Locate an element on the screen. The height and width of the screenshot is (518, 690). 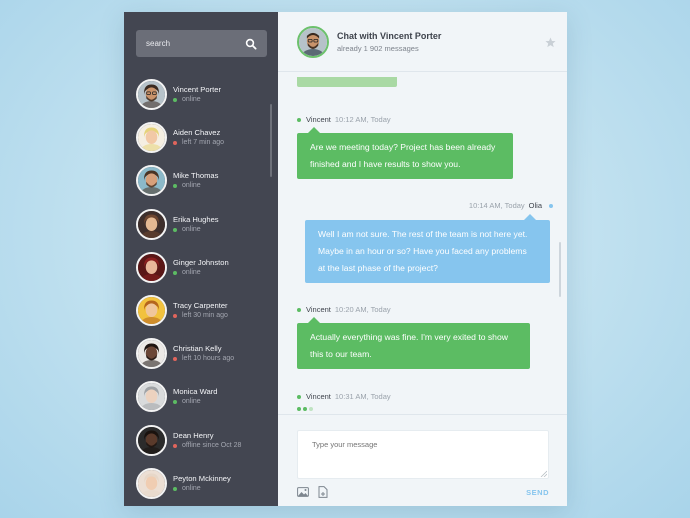
image-icon is located at coordinates (303, 492).